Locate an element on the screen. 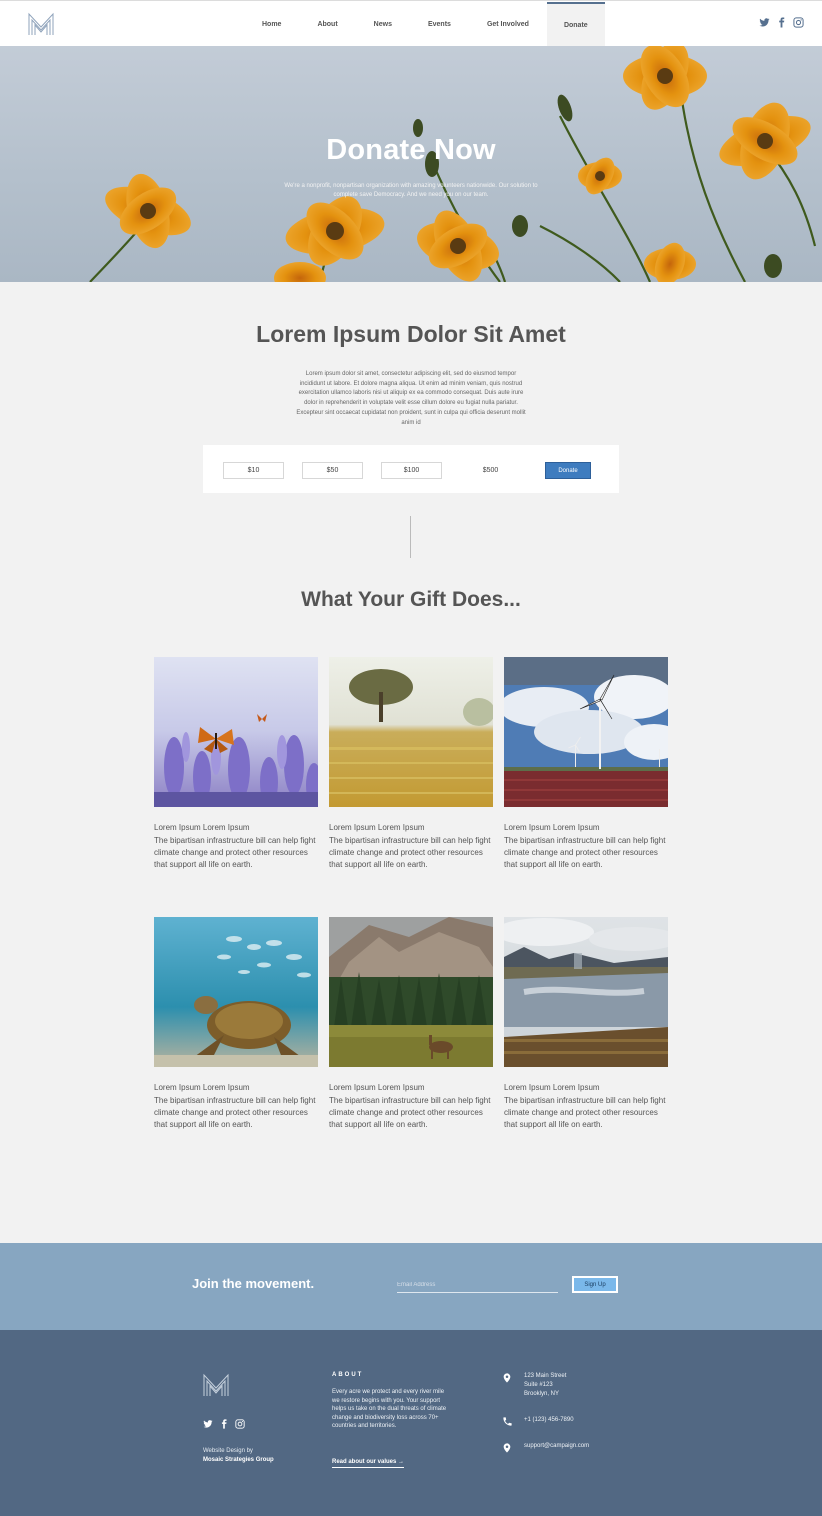  donate-button: Donate is located at coordinates (568, 470).